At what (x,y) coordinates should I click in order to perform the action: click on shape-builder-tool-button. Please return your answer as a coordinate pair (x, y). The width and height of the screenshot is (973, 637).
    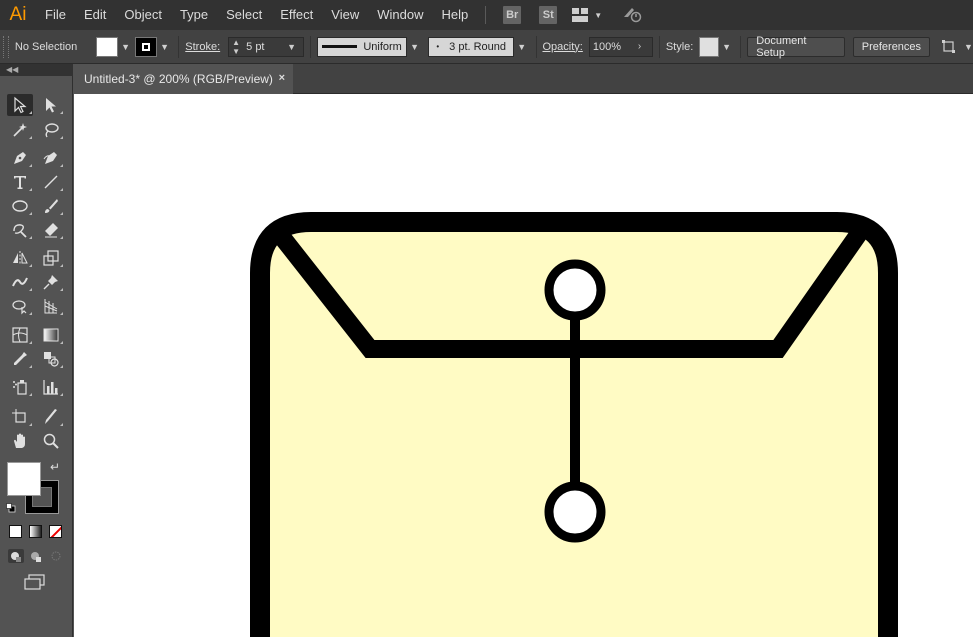
    Looking at the image, I should click on (20, 306).